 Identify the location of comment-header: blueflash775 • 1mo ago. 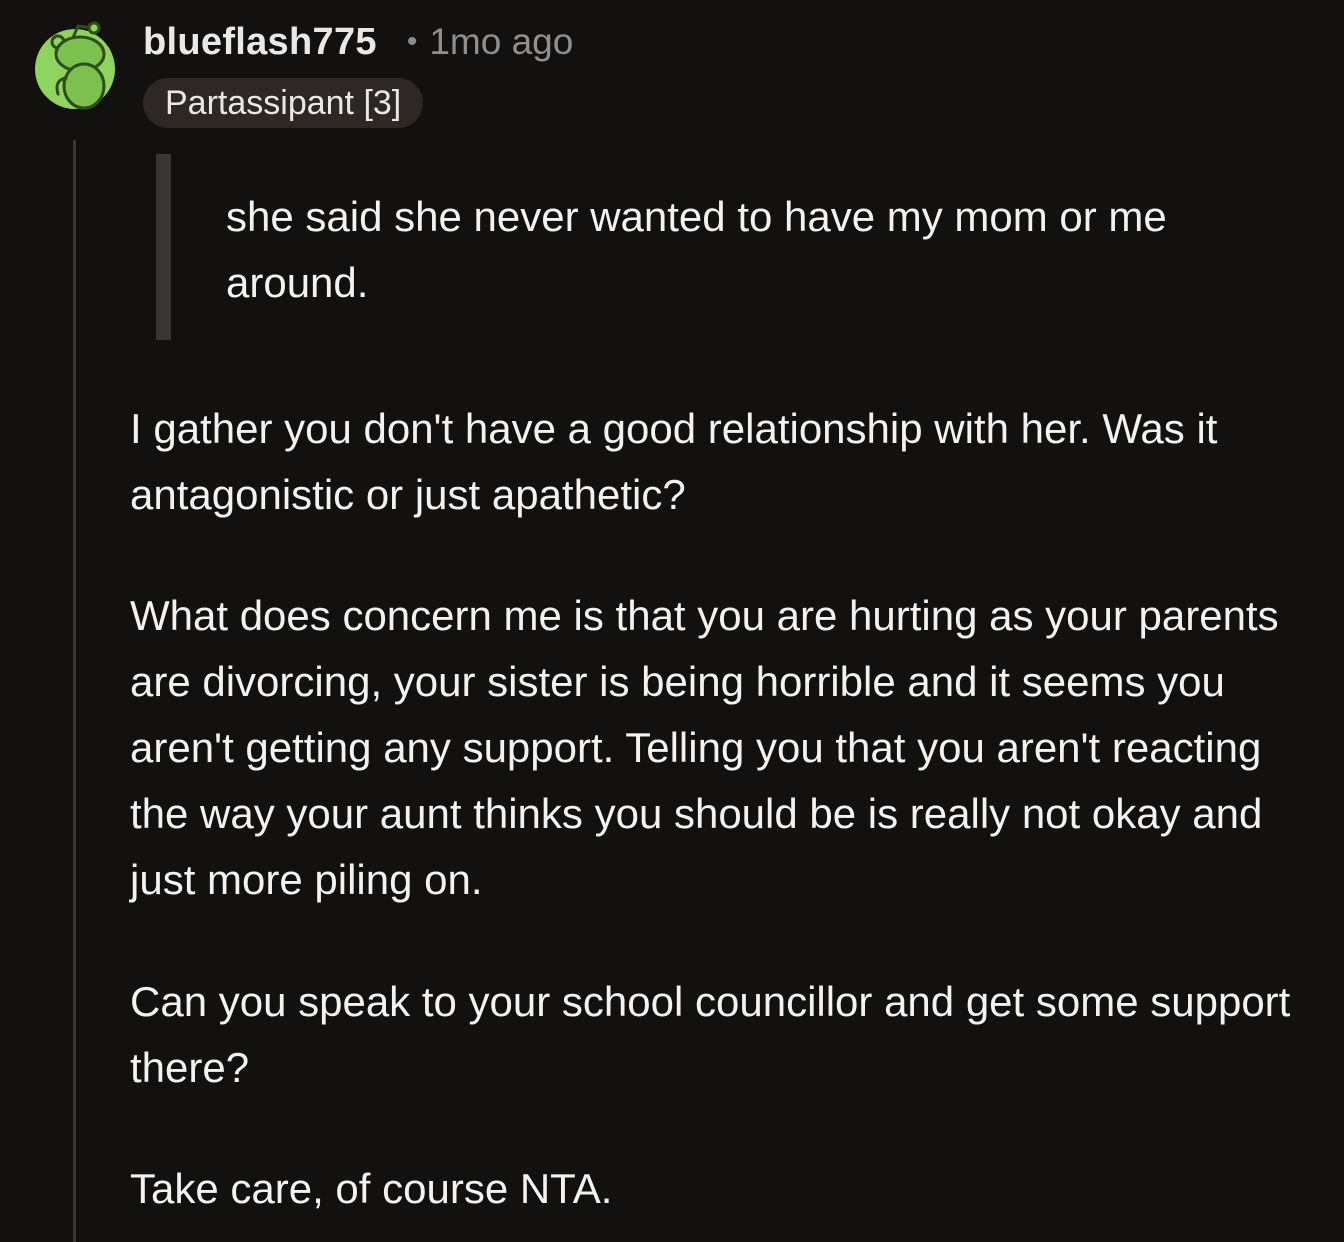
(358, 42).